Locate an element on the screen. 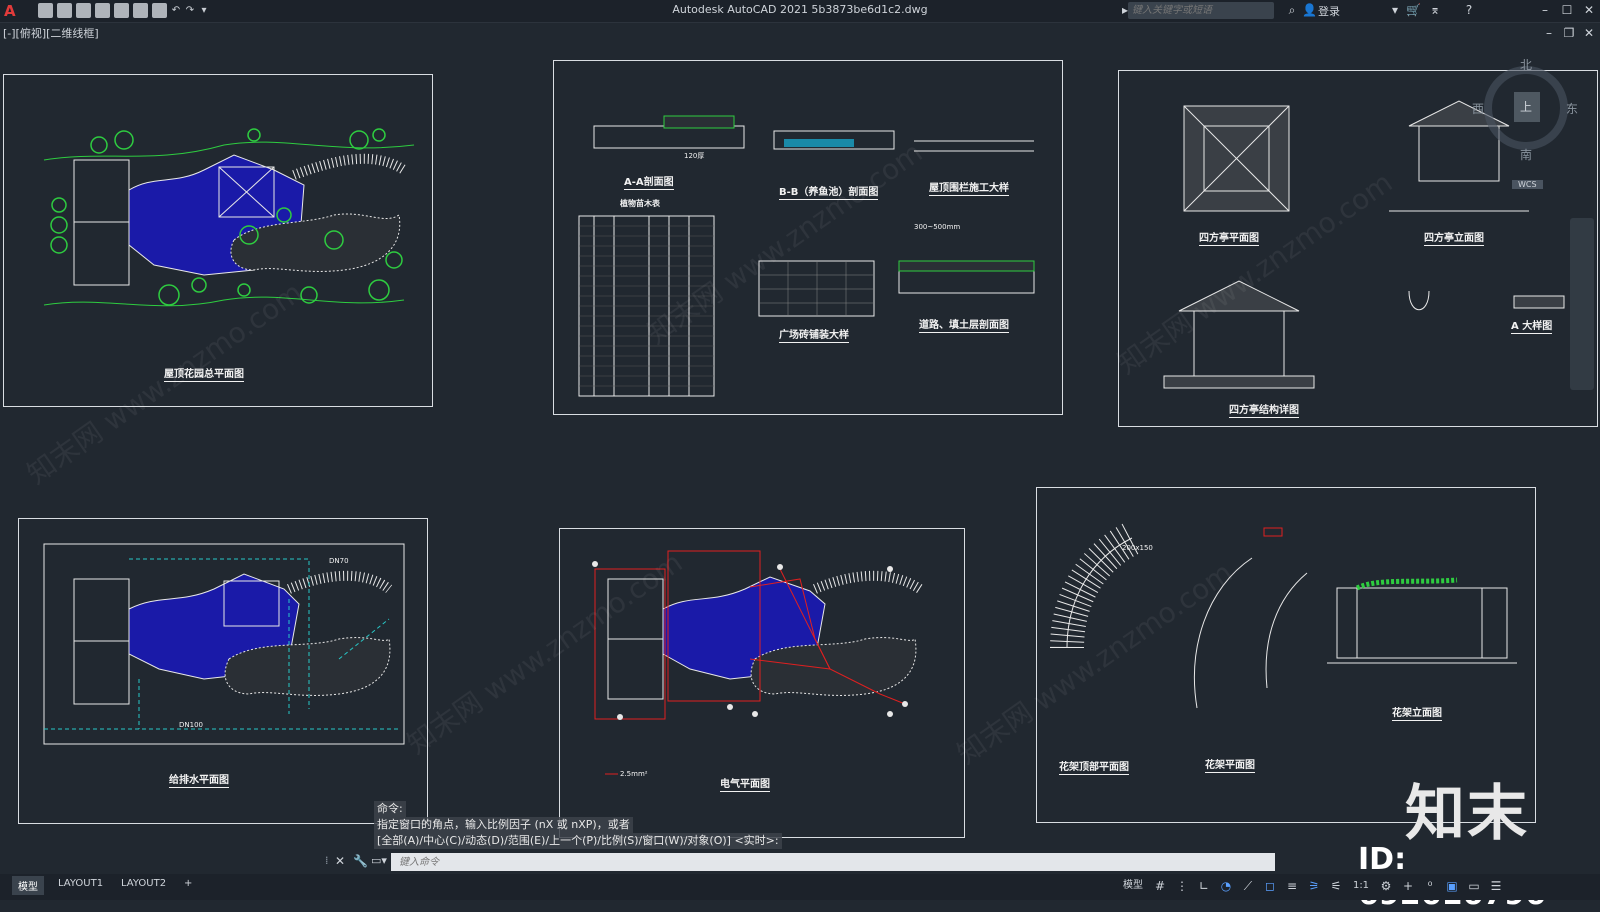 This screenshot has height=912, width=1600. label-road-section: 道路、填土层剖面图 is located at coordinates (964, 324).